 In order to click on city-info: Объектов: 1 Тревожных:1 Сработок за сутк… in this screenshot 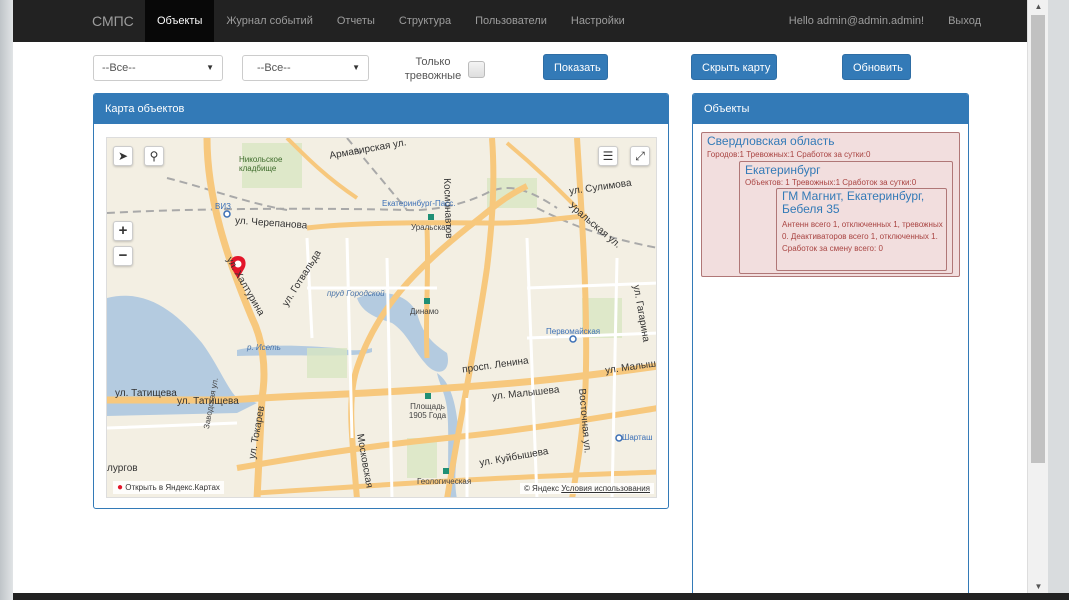, I will do `click(831, 182)`.